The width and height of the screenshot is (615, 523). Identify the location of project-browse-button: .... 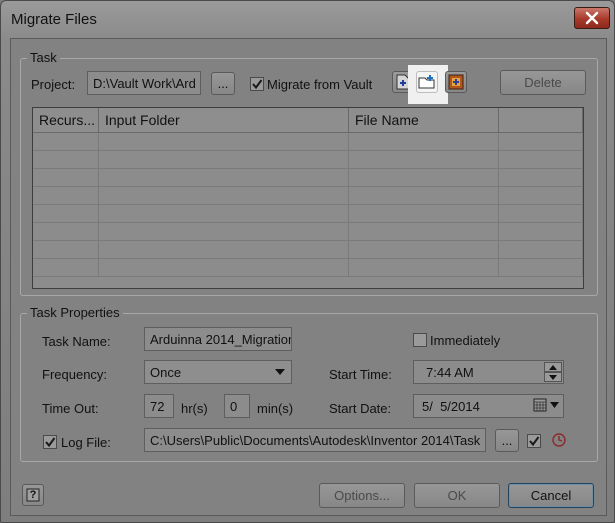
(223, 83).